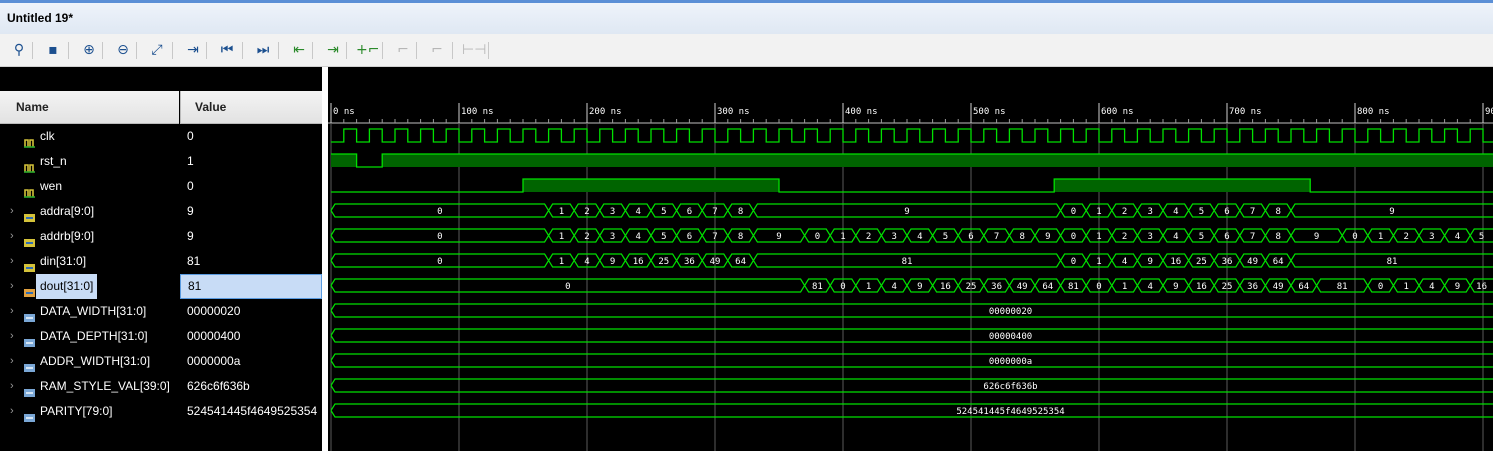 The height and width of the screenshot is (451, 1493). What do you see at coordinates (251, 336) in the screenshot?
I see `signal-value: 00000400` at bounding box center [251, 336].